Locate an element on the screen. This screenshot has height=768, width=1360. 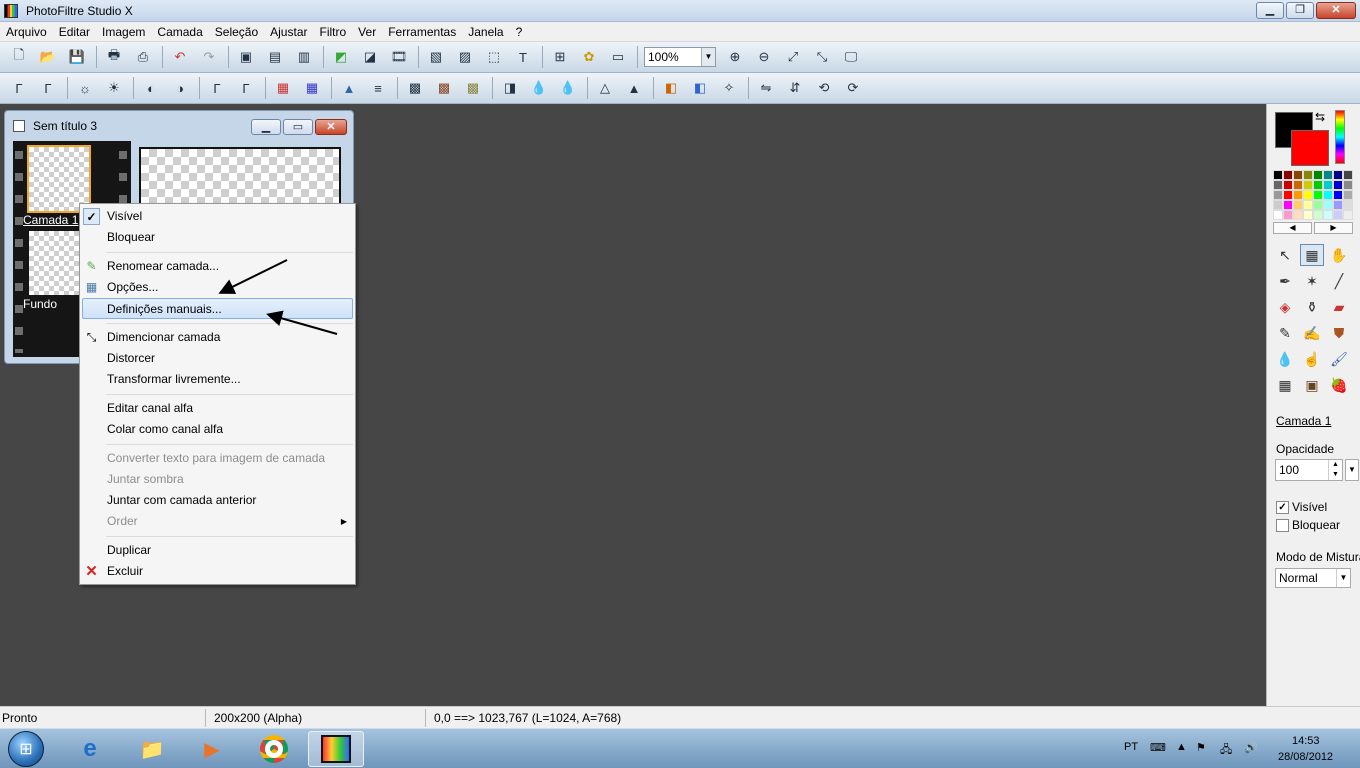
zoom-in-icon: ⊕ is located at coordinates (735, 57).